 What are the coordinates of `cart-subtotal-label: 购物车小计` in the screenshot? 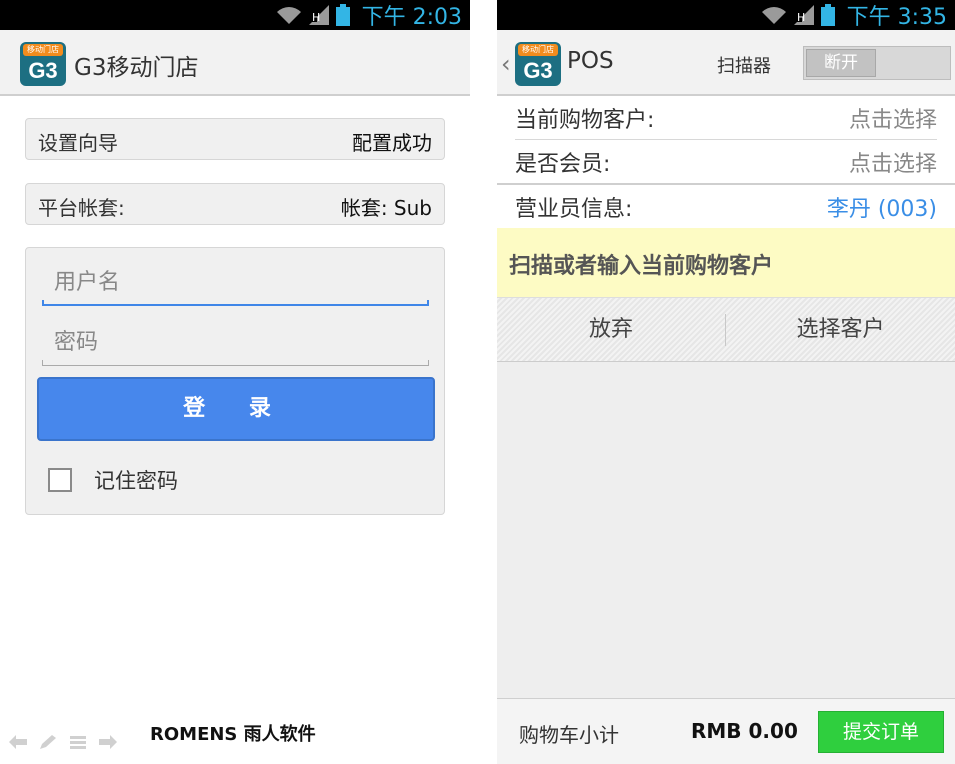 It's located at (569, 735).